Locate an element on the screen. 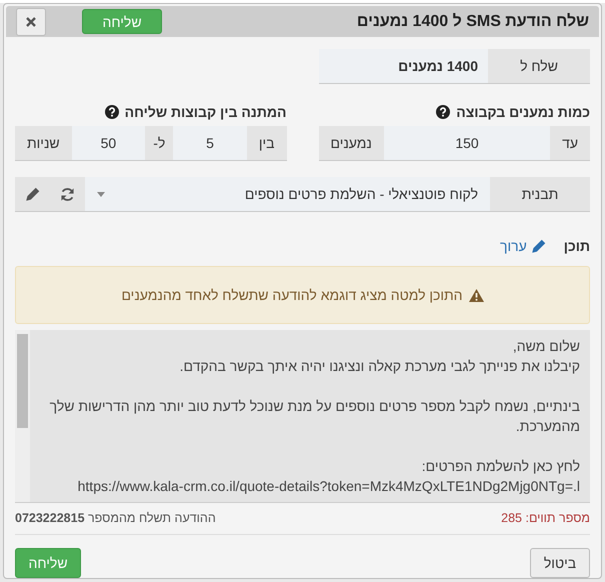 This screenshot has height=582, width=605. refresh-icon is located at coordinates (67, 194).